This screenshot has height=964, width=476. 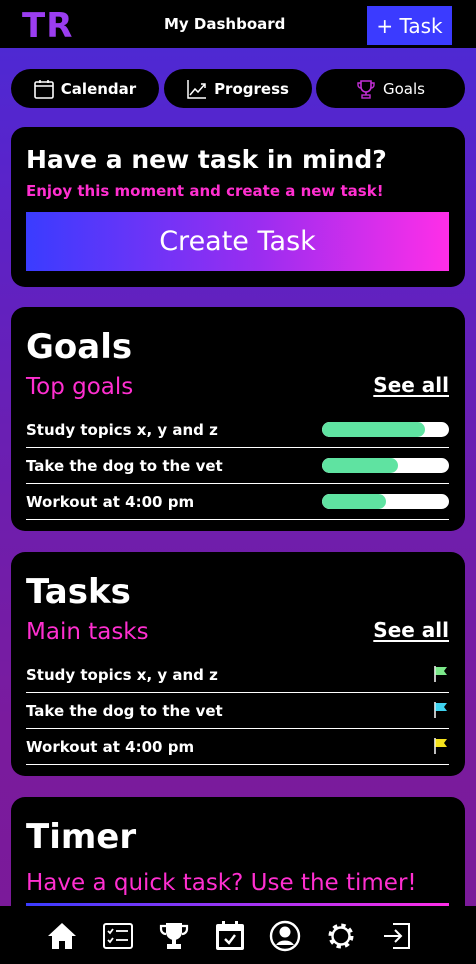 I want to click on task-list-icon, so click(x=118, y=936).